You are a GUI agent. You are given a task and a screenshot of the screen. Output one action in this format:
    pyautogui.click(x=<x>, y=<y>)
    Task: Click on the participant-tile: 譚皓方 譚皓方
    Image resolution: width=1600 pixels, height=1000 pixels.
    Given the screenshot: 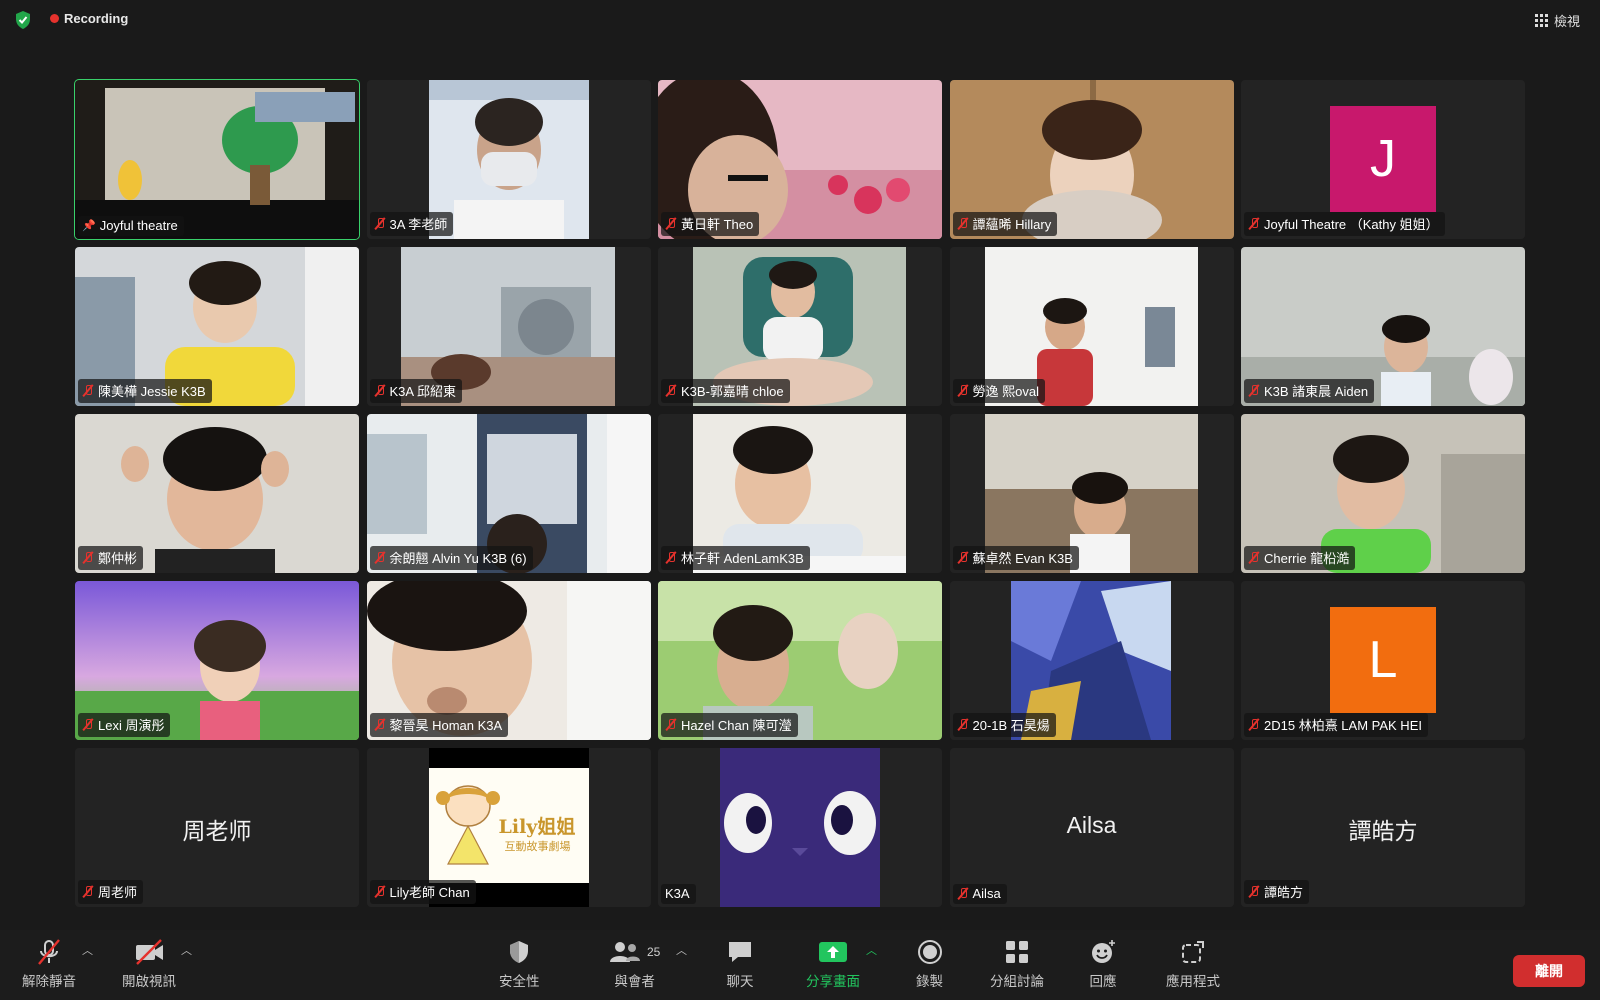 What is the action you would take?
    pyautogui.click(x=1383, y=827)
    